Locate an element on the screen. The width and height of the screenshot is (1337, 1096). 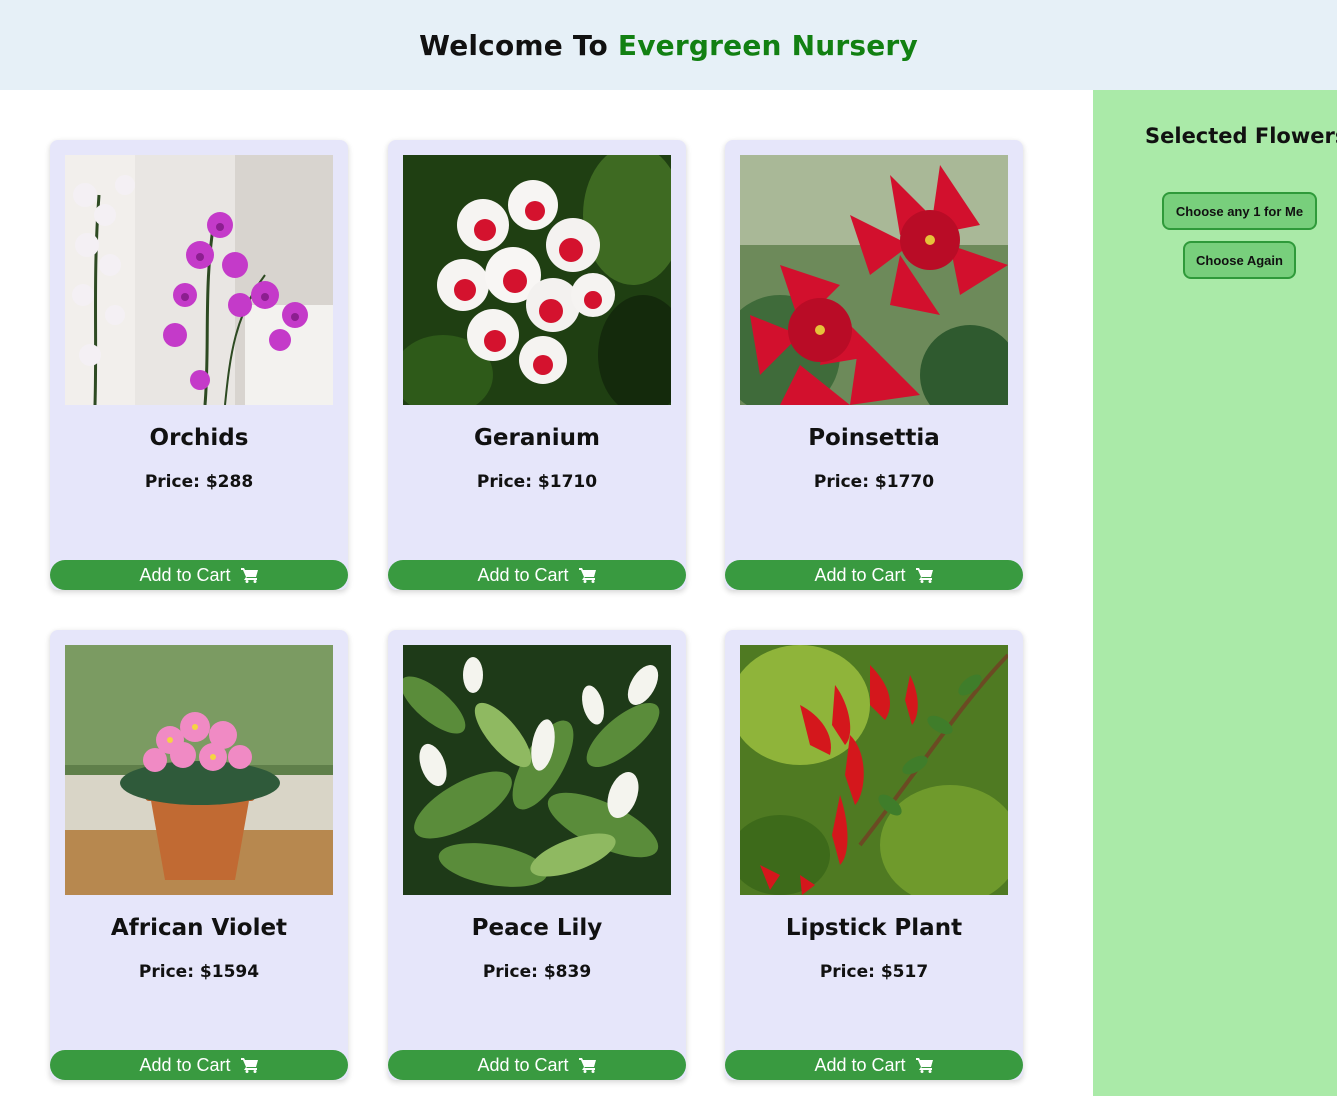
orchids-image is located at coordinates (199, 280).